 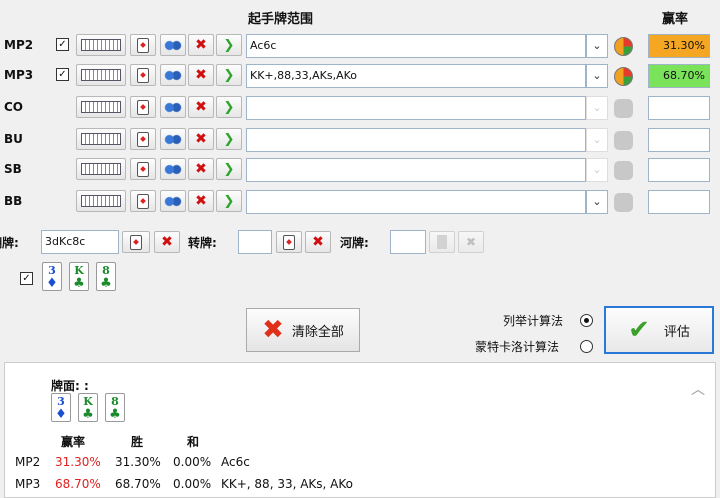 I want to click on flop-card-picker-button, so click(x=136, y=242).